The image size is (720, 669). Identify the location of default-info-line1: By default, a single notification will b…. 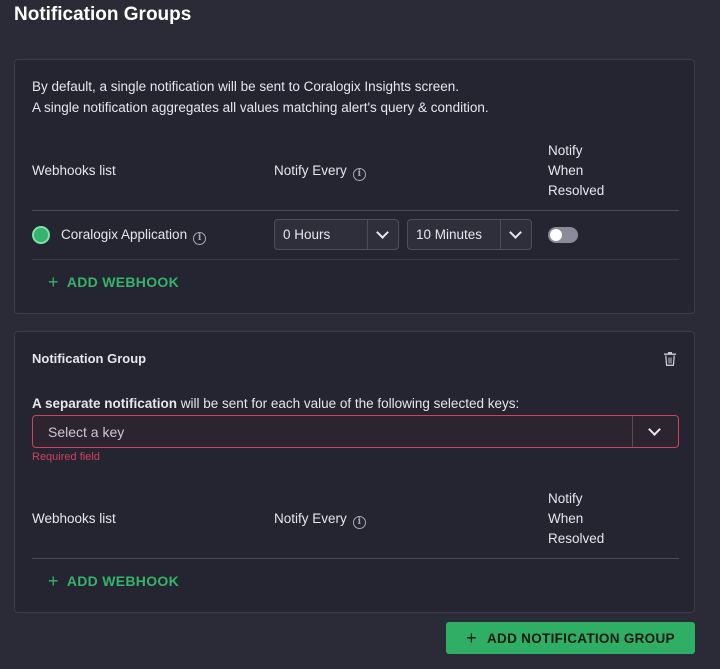
(245, 86).